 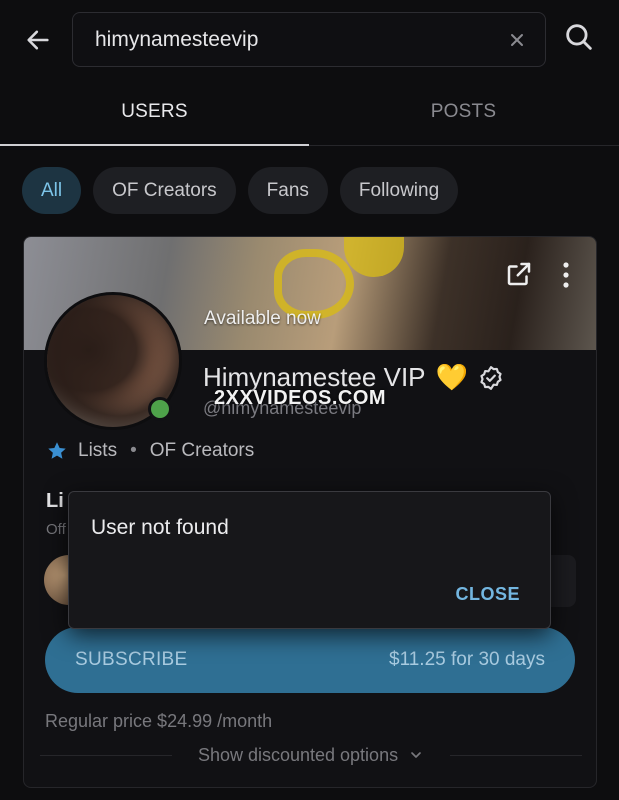 I want to click on tab-posts: POSTS, so click(x=463, y=112).